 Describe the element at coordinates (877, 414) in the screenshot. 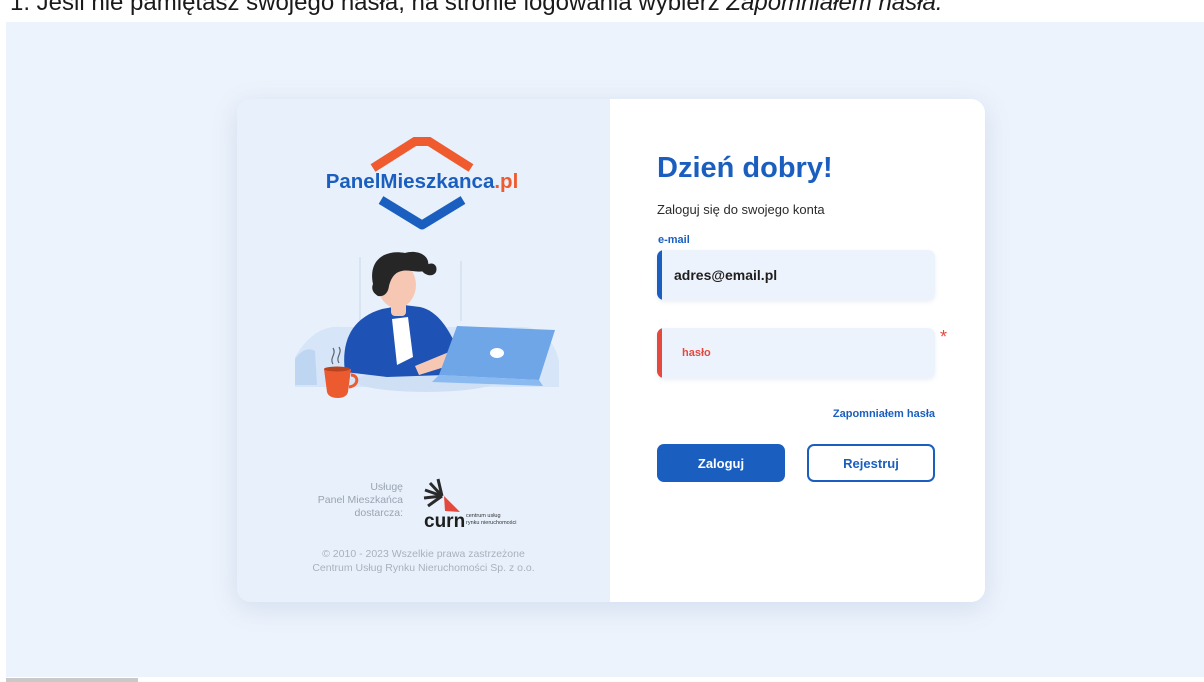

I see `forgot-password-link: Zapomniałem hasła` at that location.